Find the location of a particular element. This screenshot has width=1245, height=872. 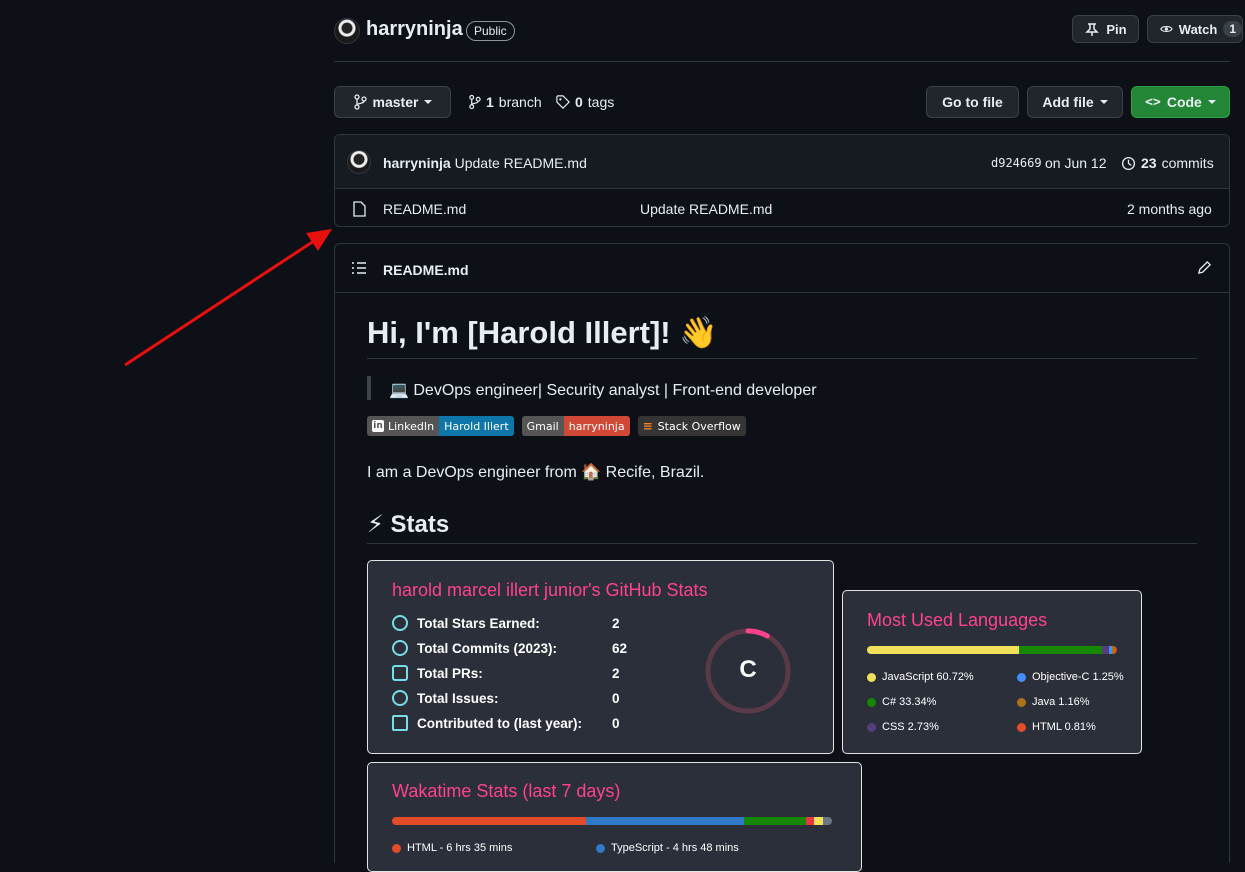

watch-button: Watch 1 is located at coordinates (1195, 29).